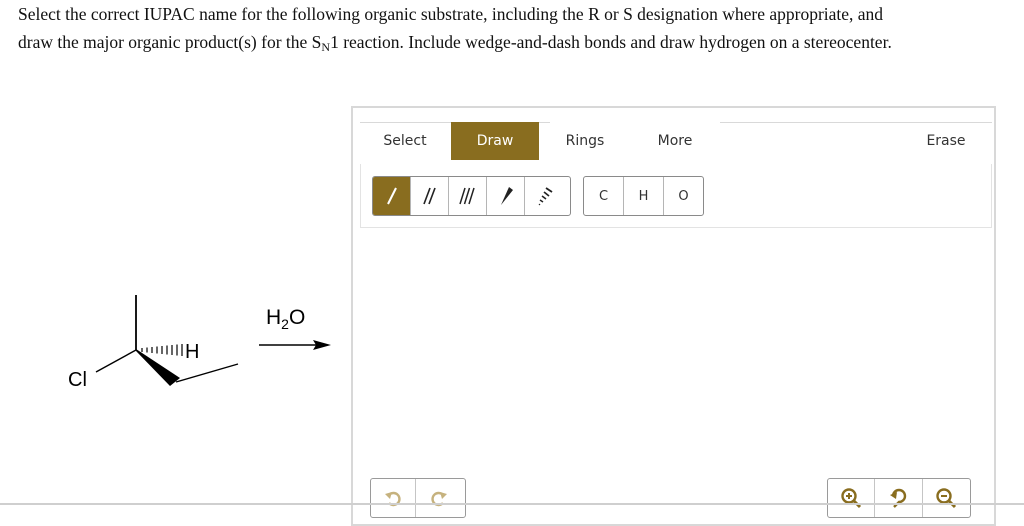  Describe the element at coordinates (946, 141) in the screenshot. I see `tab-erase: Erase` at that location.